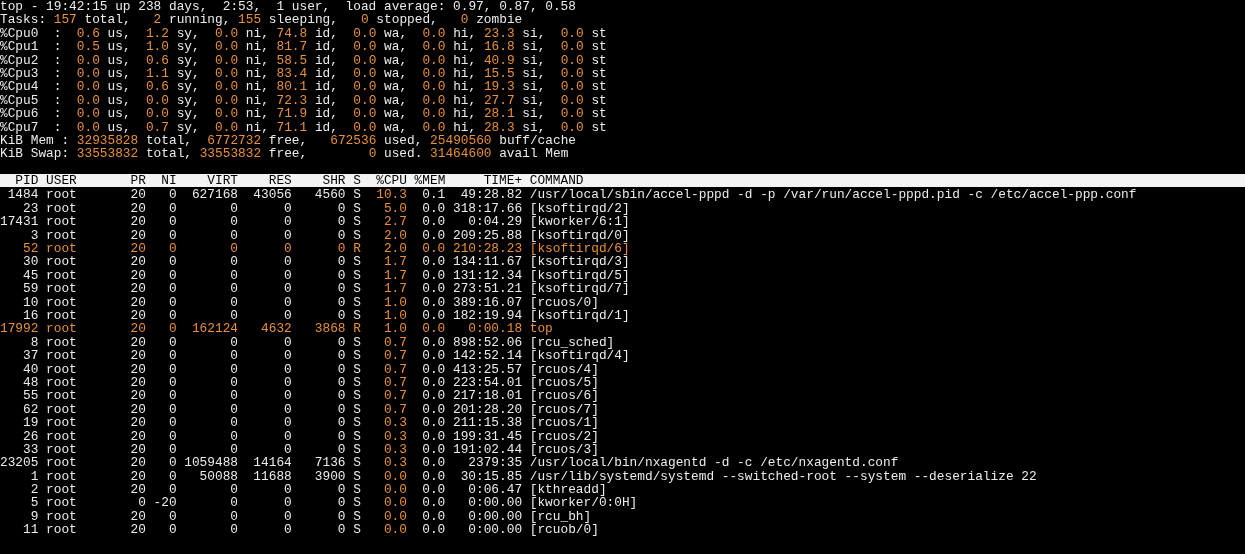 The image size is (1245, 554). Describe the element at coordinates (583, 503) in the screenshot. I see `table-cell-text: [kworker/0:0H]` at that location.